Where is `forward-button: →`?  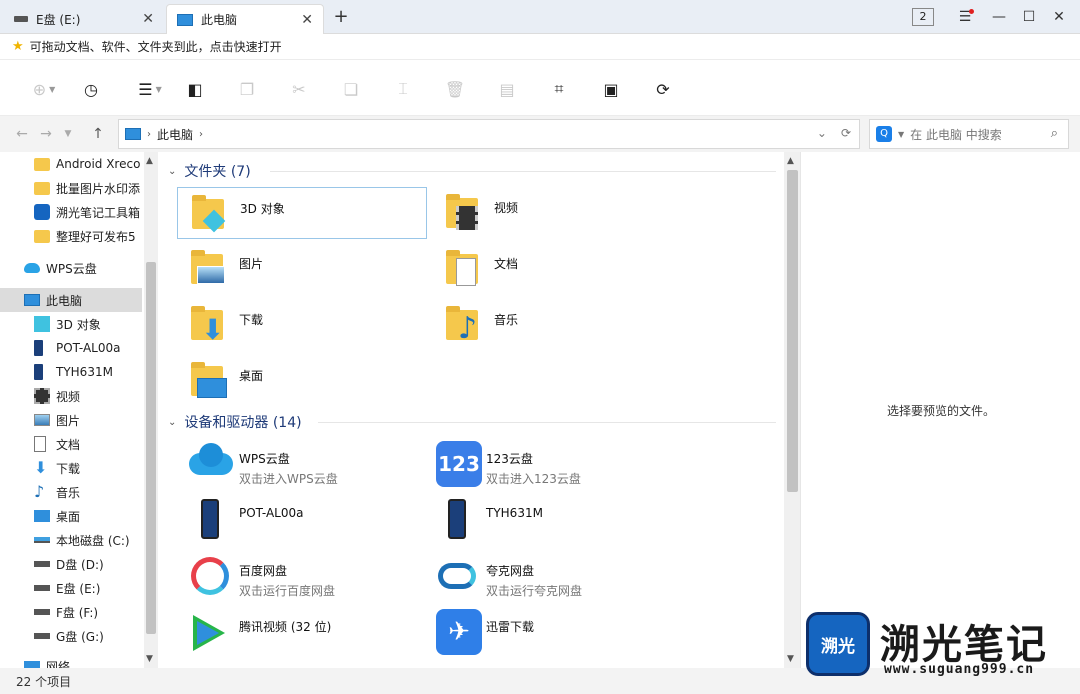 forward-button: → is located at coordinates (46, 134).